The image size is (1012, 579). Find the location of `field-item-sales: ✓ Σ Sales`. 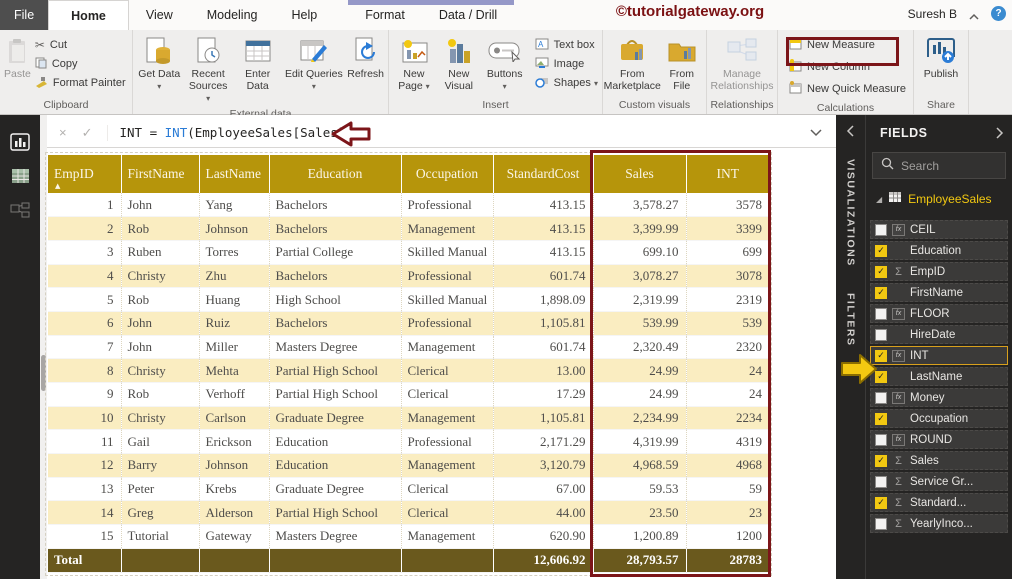

field-item-sales: ✓ Σ Sales is located at coordinates (939, 460).